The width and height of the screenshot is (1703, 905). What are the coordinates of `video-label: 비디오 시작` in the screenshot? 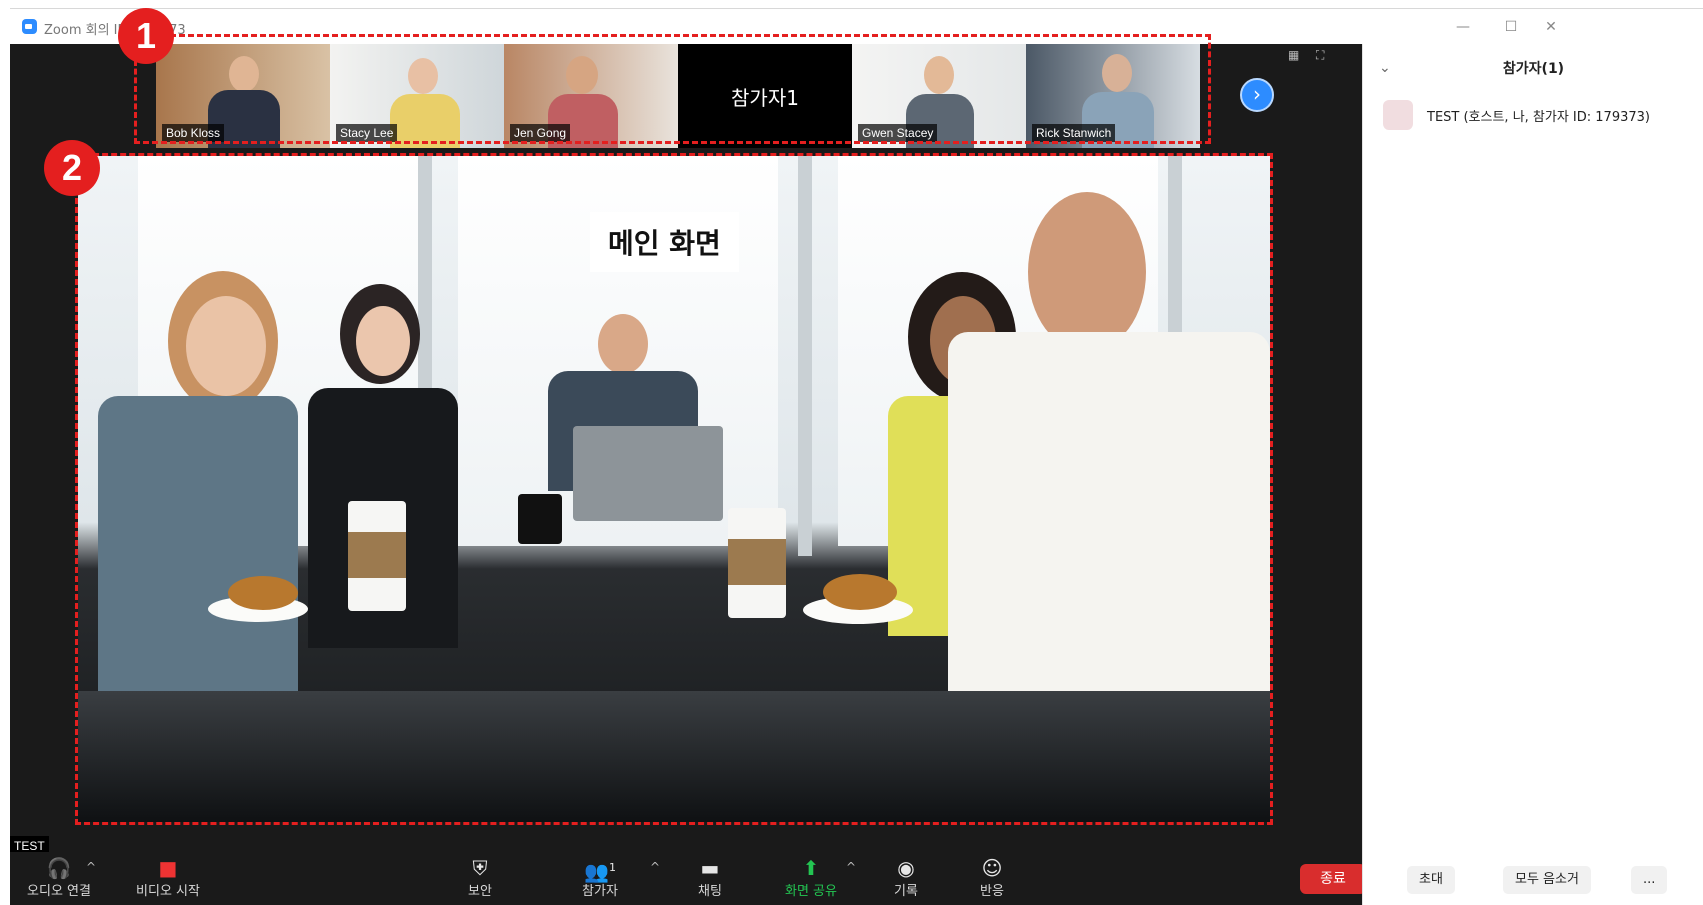 It's located at (168, 891).